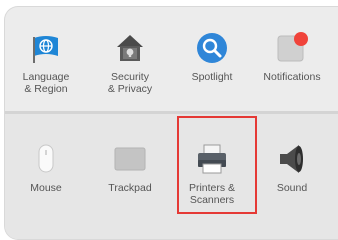  Describe the element at coordinates (46, 188) in the screenshot. I see `pane-label: Mouse` at that location.